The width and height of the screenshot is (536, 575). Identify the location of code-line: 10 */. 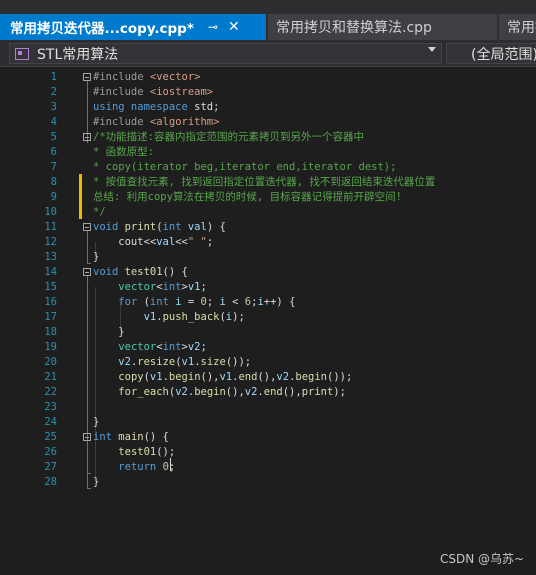
(268, 212).